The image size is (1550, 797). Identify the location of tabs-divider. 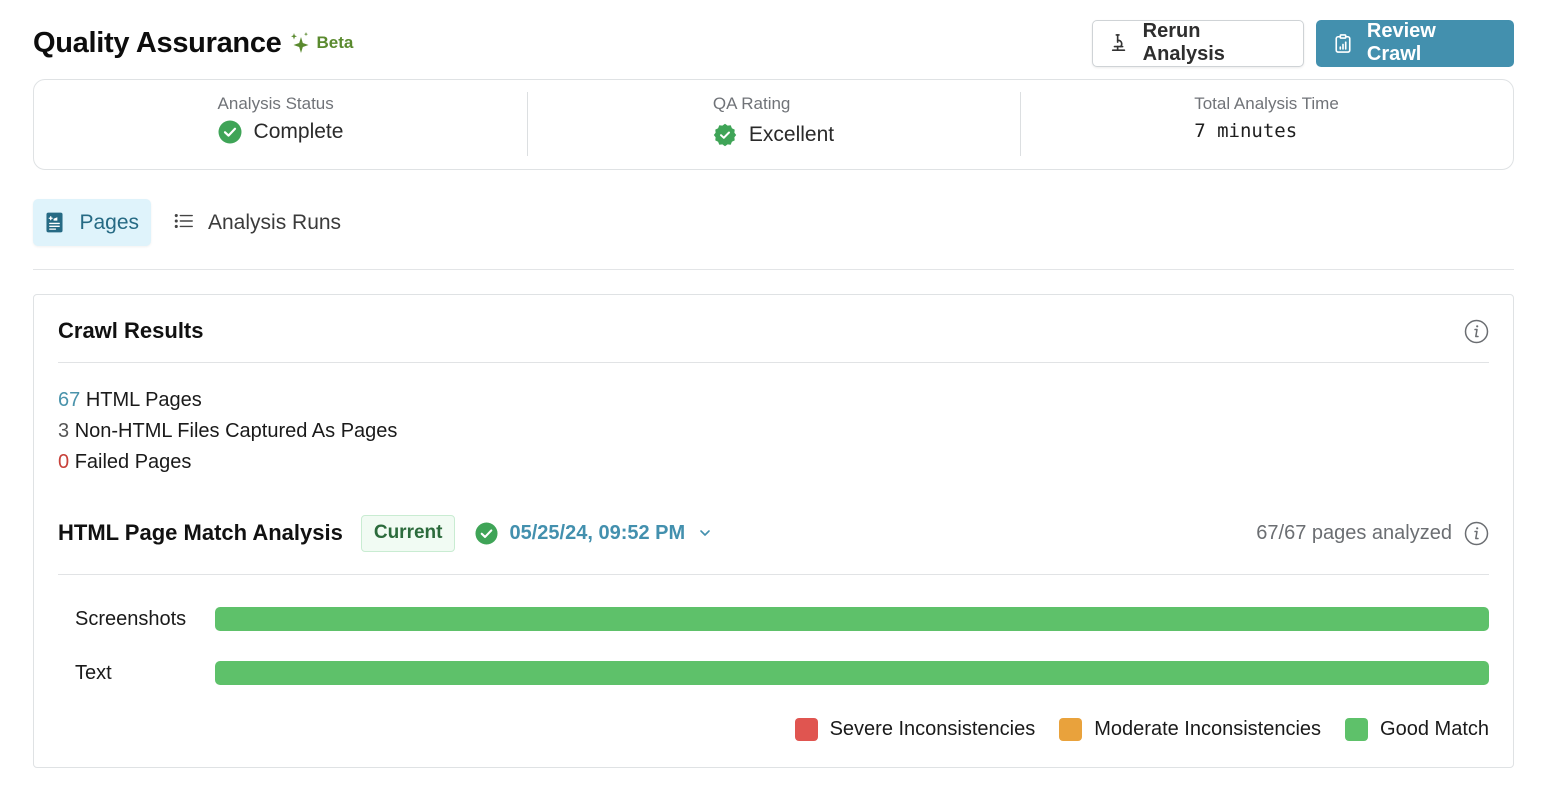
(773, 269).